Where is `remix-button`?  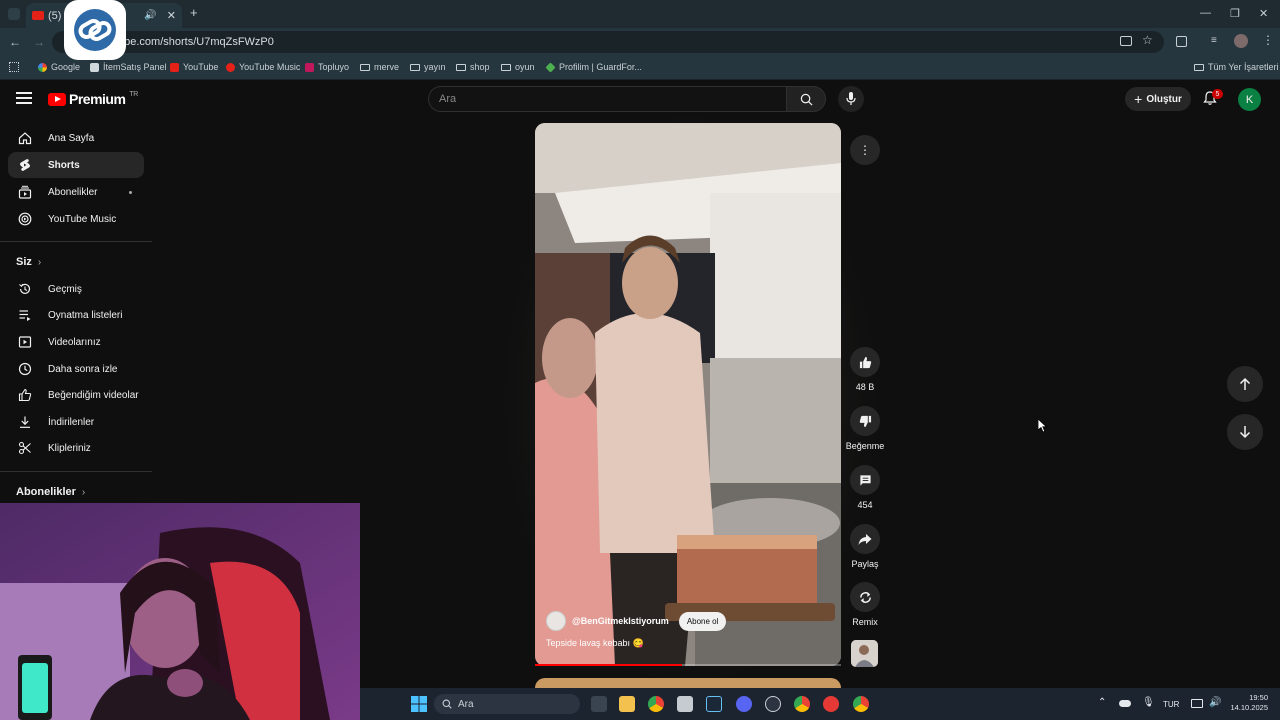 remix-button is located at coordinates (865, 597).